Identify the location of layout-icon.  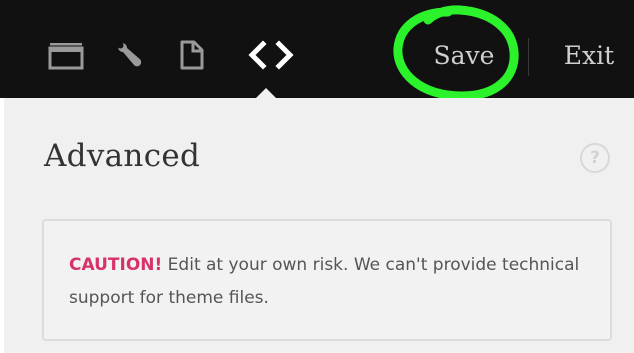
(66, 55).